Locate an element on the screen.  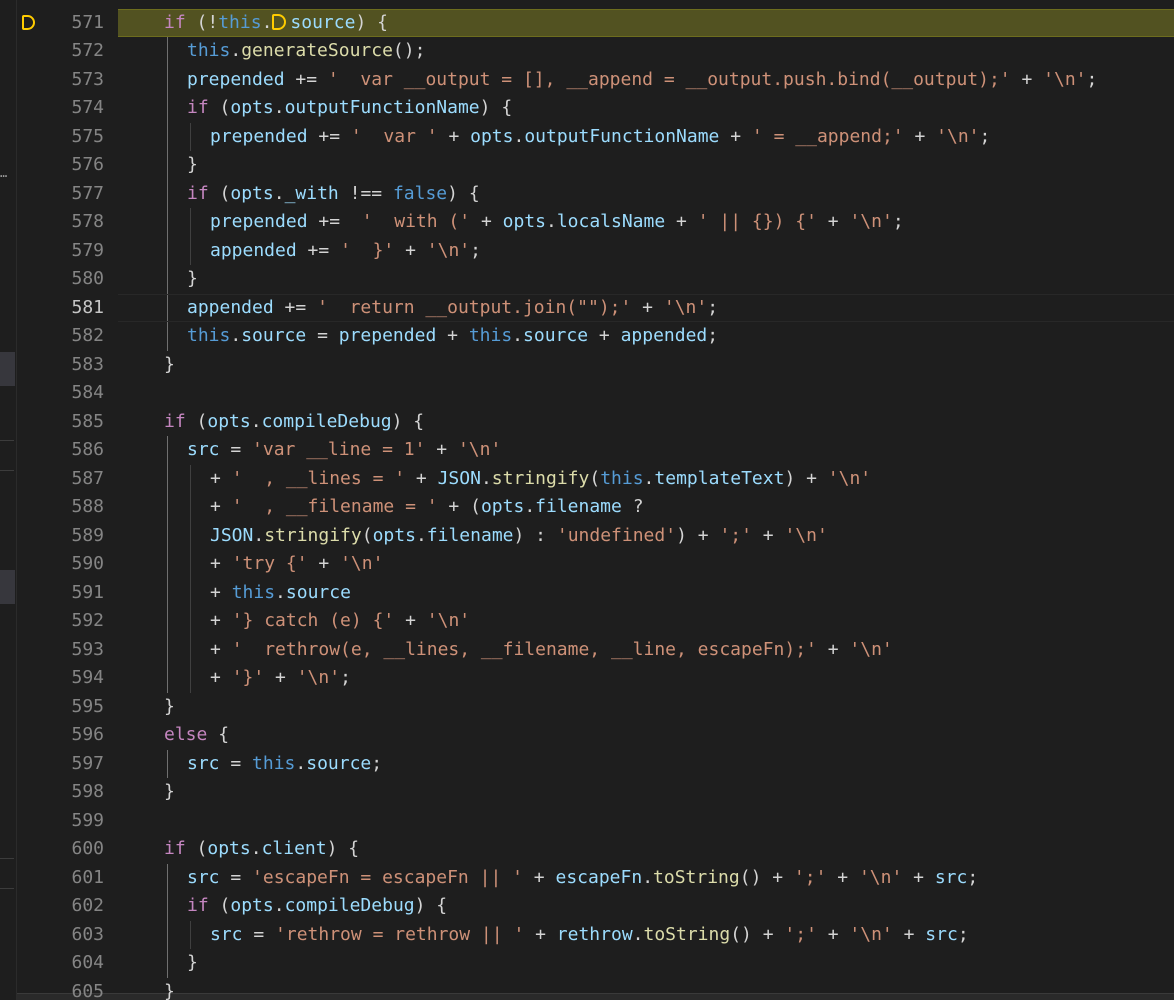
code-text: src = this.source; is located at coordinates (646, 764).